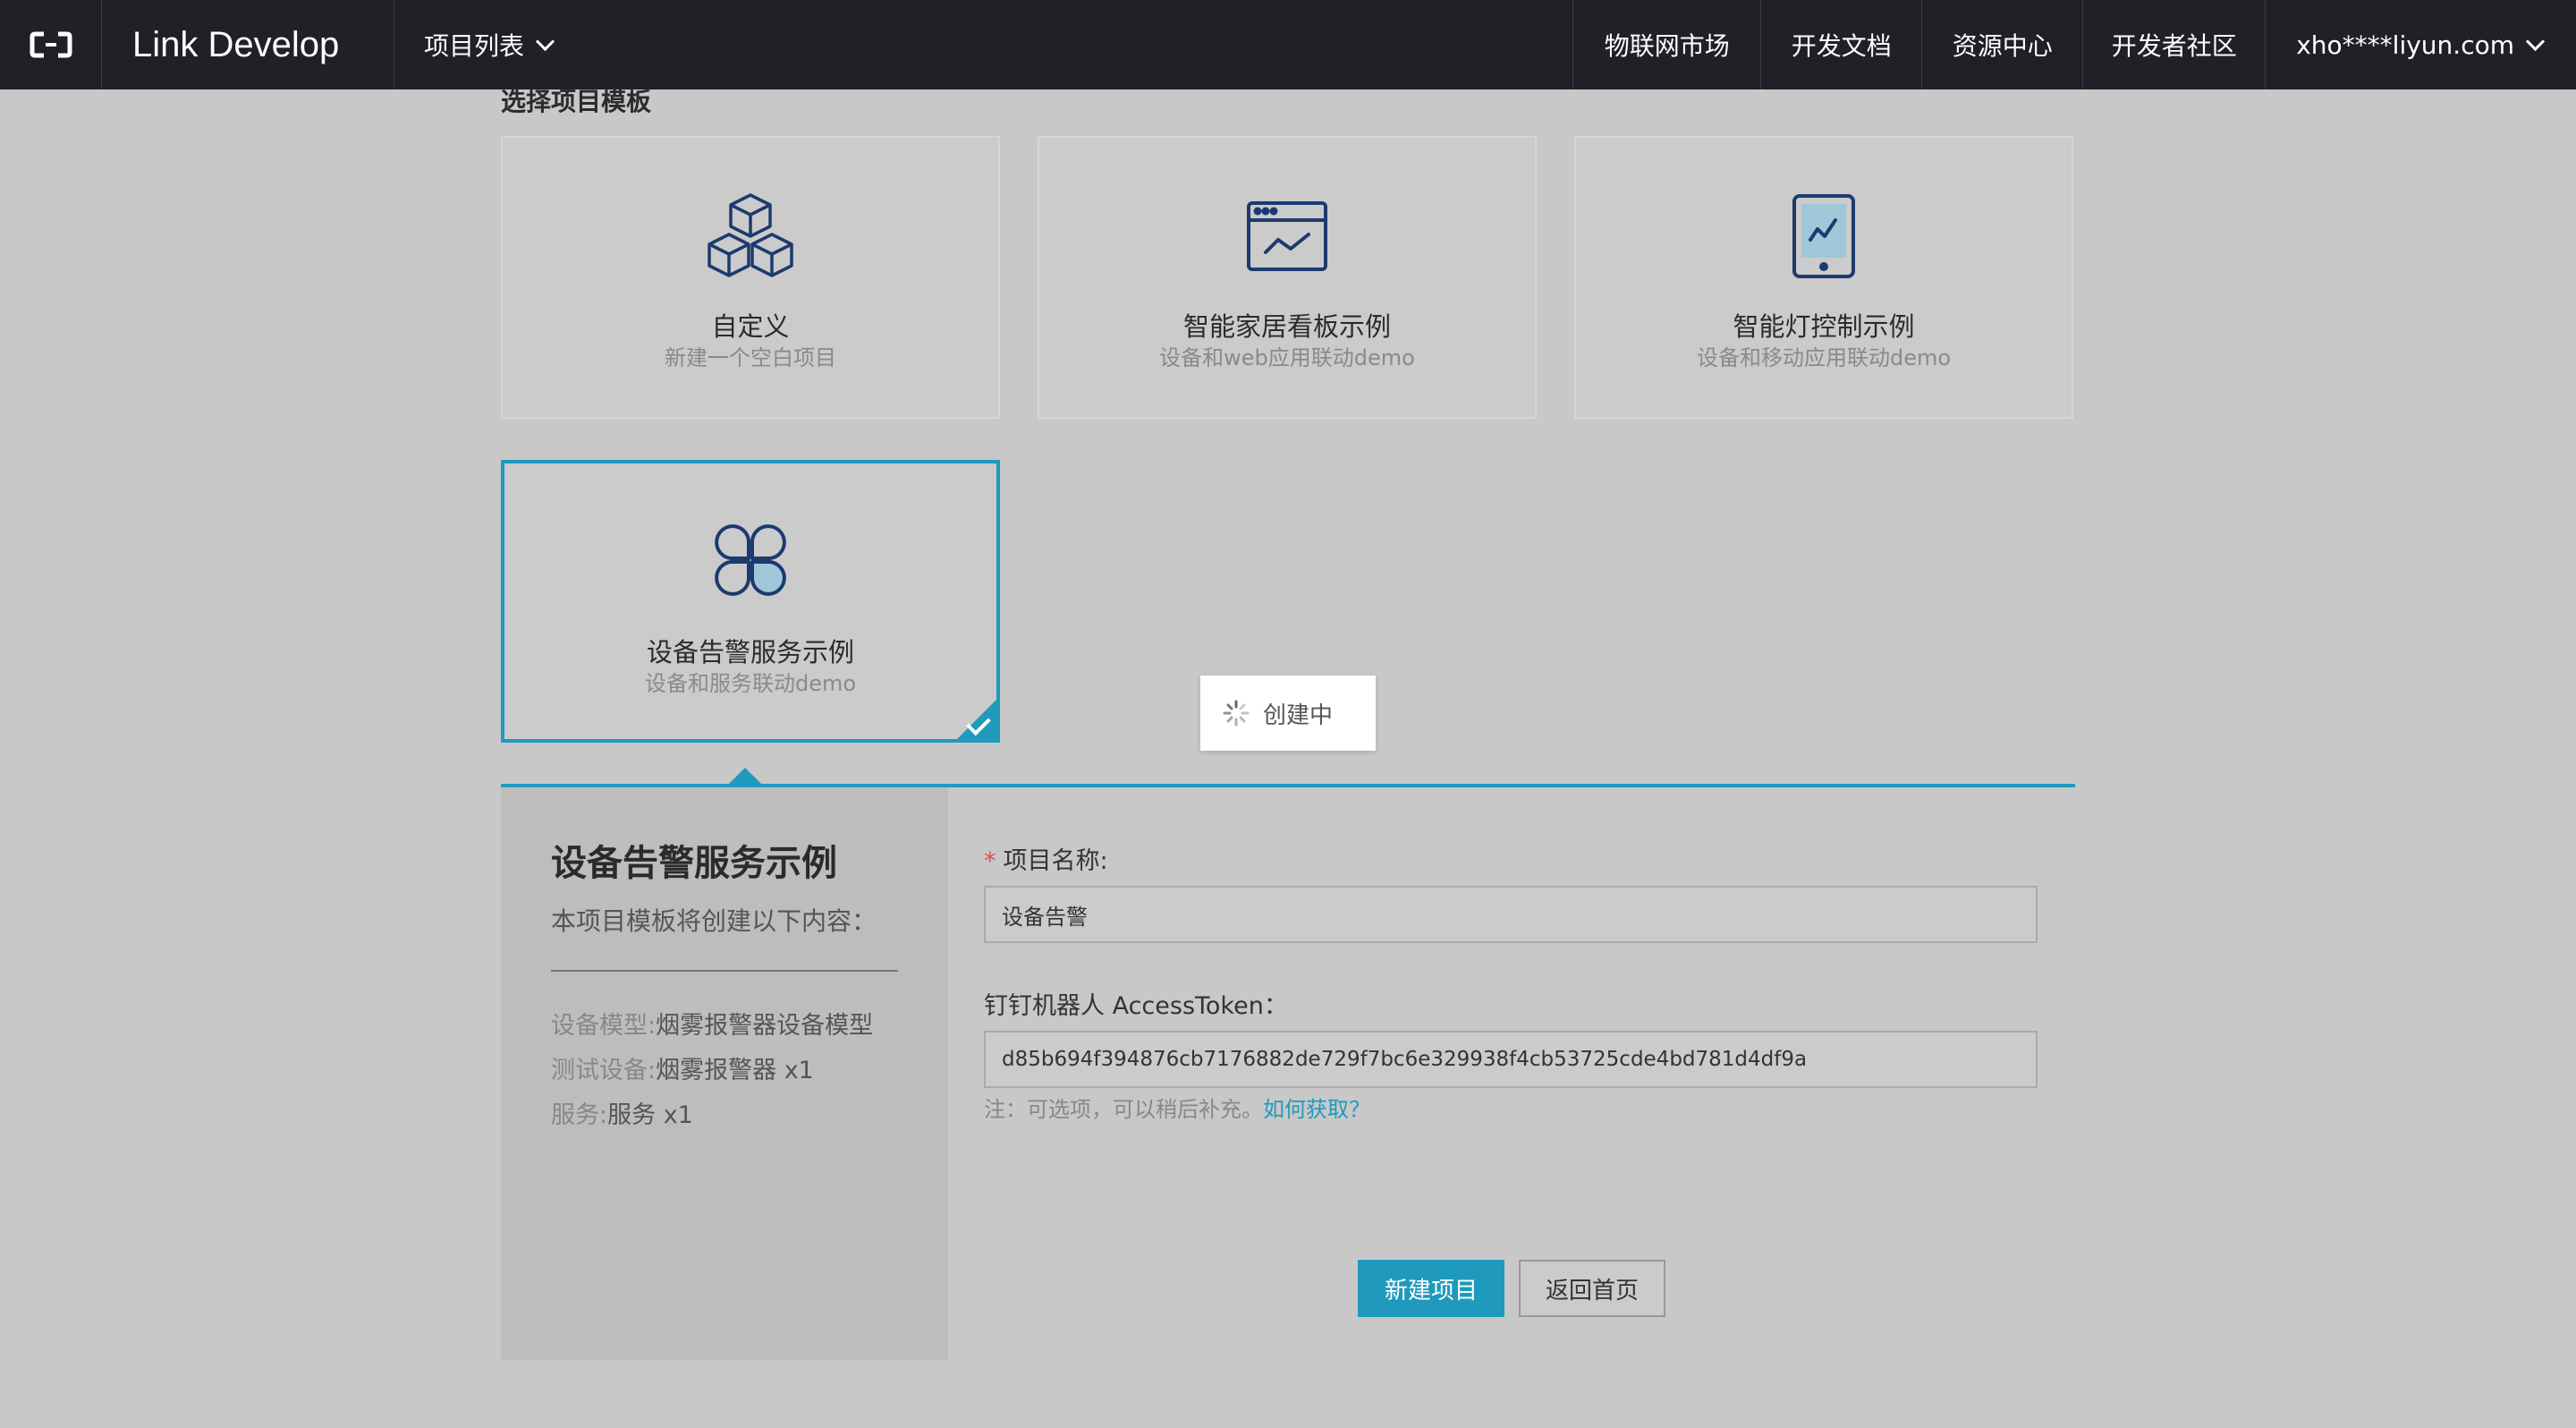 The image size is (2576, 1428). I want to click on user-menu: xho****liyun.com, so click(2420, 44).